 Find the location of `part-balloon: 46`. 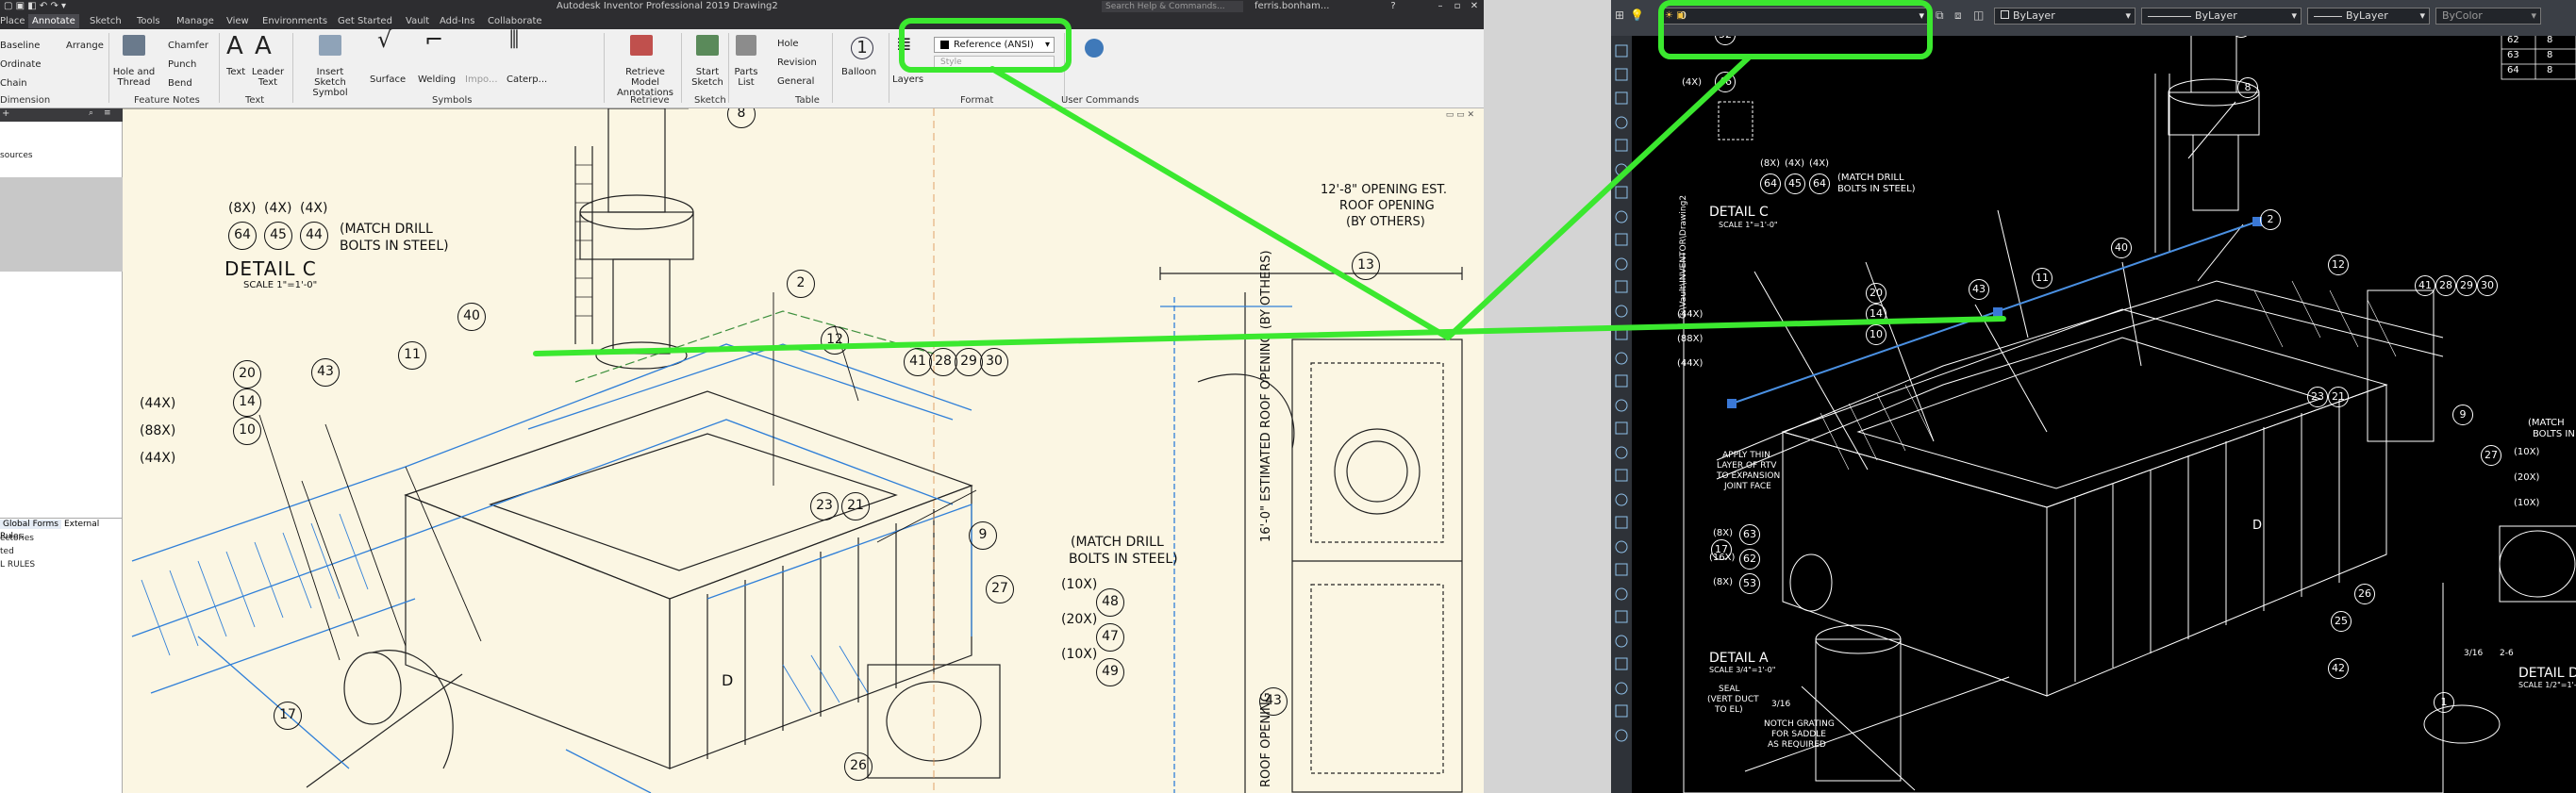

part-balloon: 46 is located at coordinates (1726, 82).